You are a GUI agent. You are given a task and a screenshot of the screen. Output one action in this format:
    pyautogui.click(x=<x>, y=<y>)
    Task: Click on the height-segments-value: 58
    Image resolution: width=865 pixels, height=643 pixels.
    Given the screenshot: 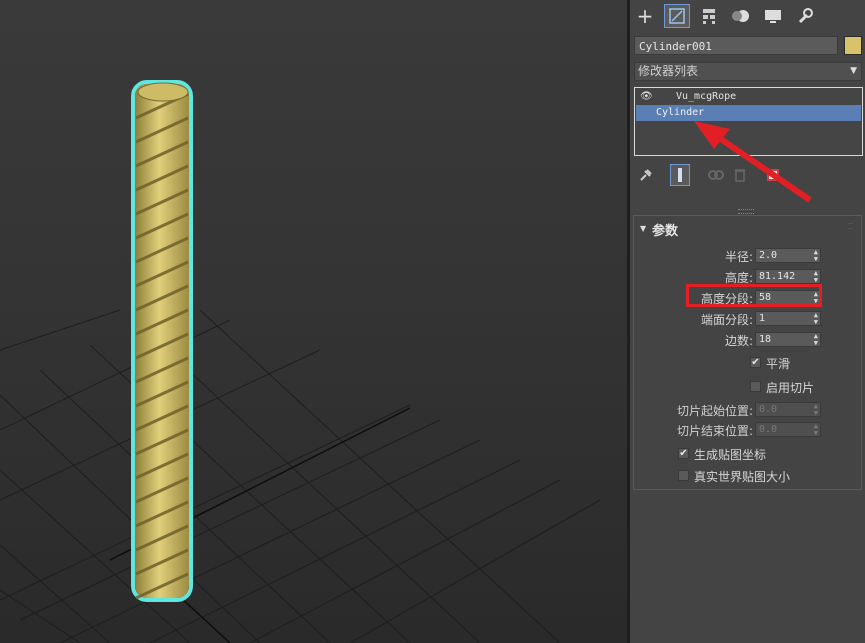 What is the action you would take?
    pyautogui.click(x=765, y=297)
    